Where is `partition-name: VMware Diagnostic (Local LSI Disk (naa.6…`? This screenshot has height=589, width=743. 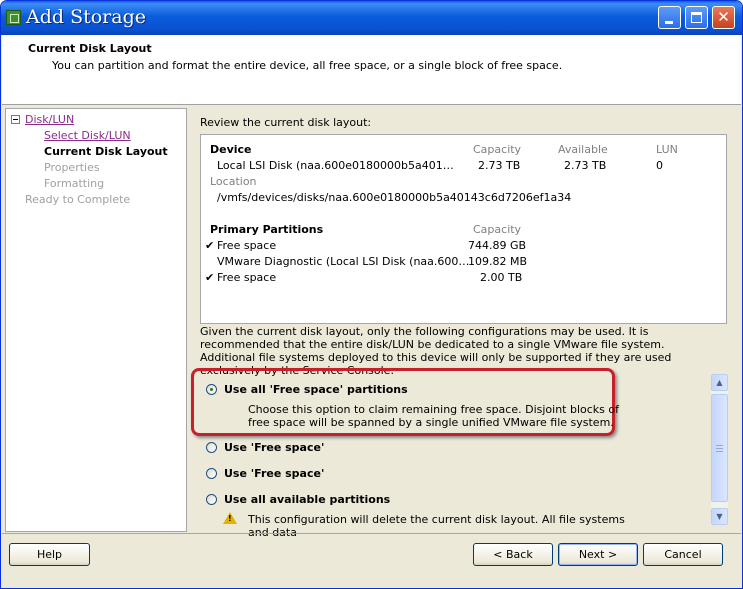 partition-name: VMware Diagnostic (Local LSI Disk (naa.6… is located at coordinates (343, 261).